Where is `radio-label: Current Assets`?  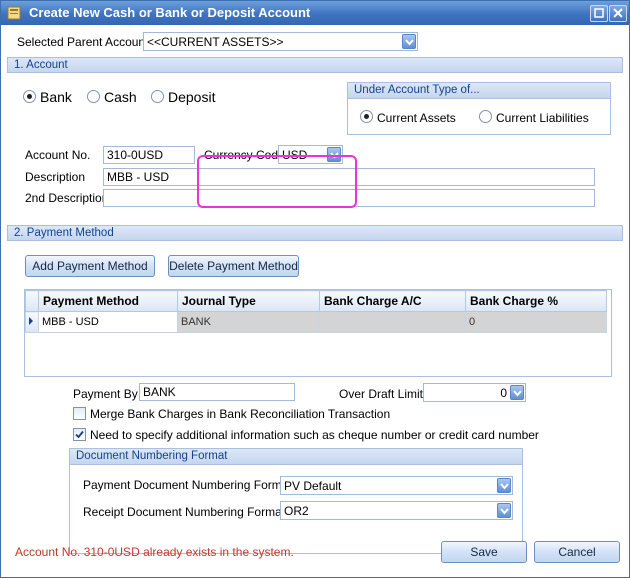 radio-label: Current Assets is located at coordinates (416, 118).